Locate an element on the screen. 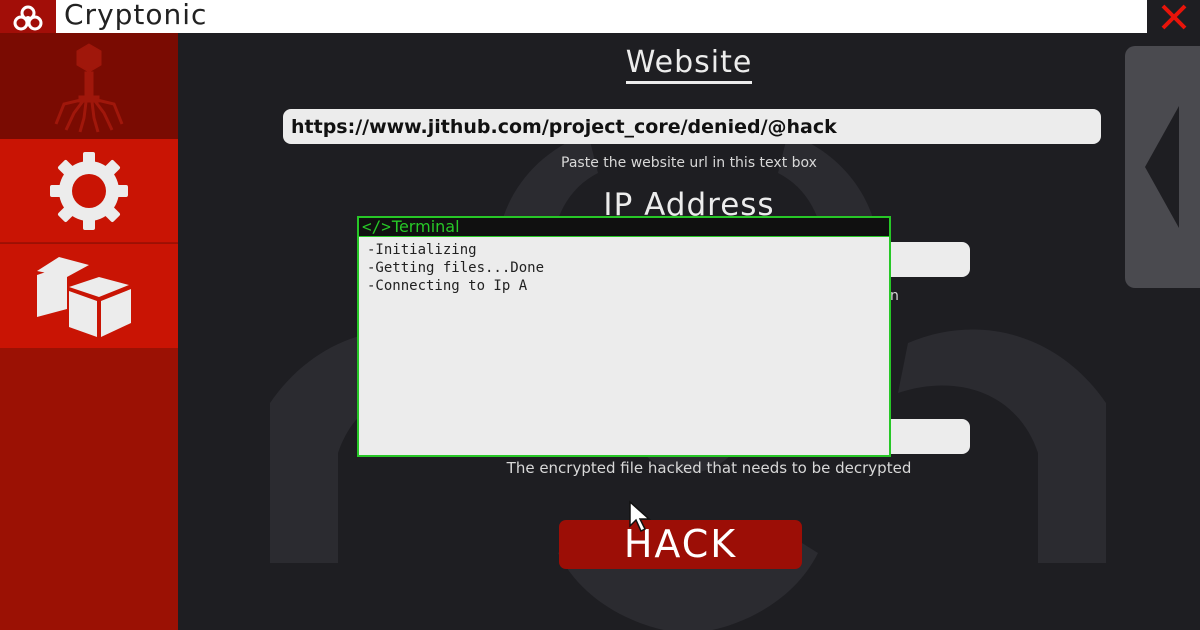 The image size is (1200, 630). sidebar-item-settings is located at coordinates (89, 191).